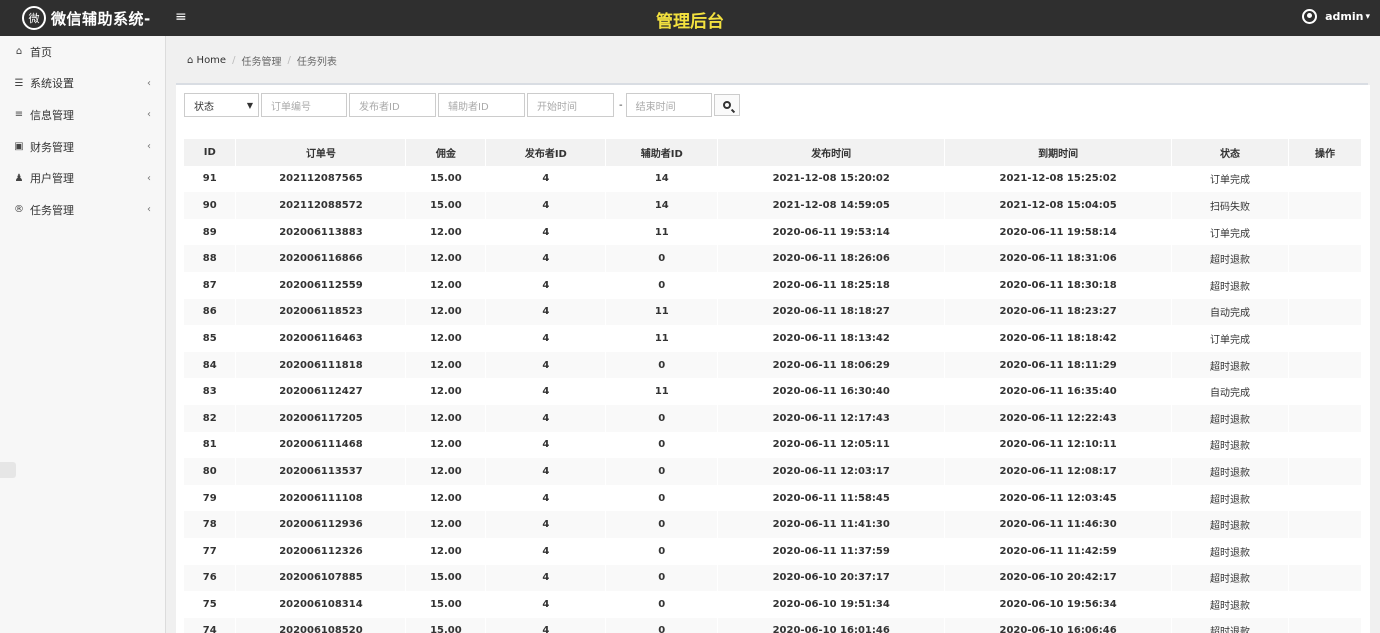 The width and height of the screenshot is (1380, 633). What do you see at coordinates (82, 84) in the screenshot?
I see `sidebar-item-1: ☰ 系统设置 ‹` at bounding box center [82, 84].